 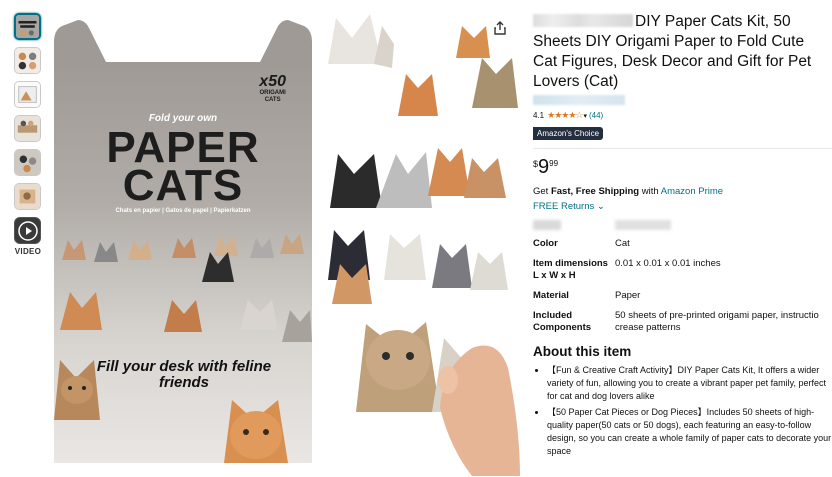 I want to click on about-heading: About this item, so click(x=582, y=351).